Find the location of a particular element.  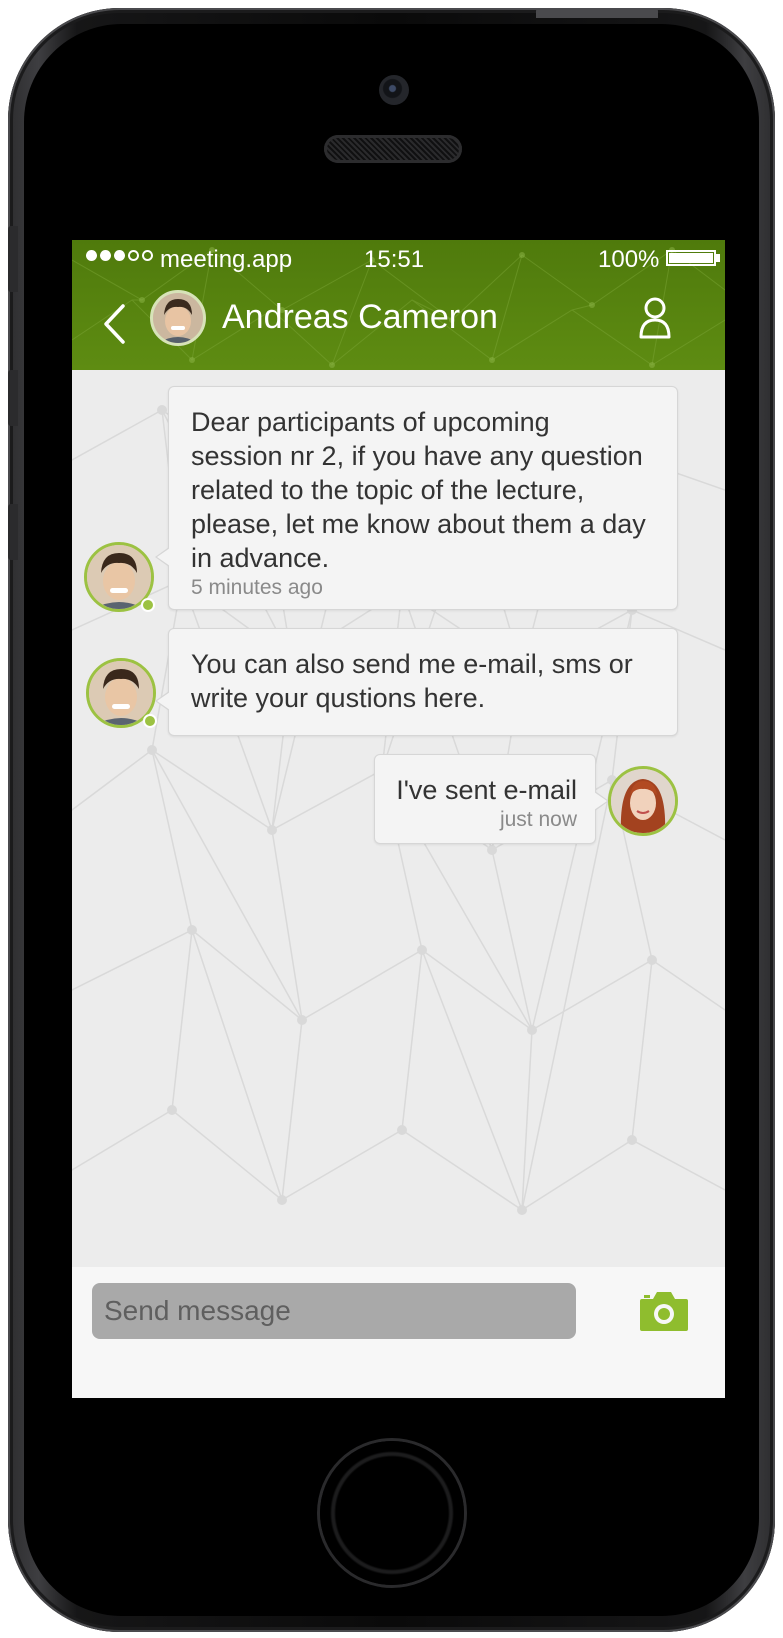

volume-down-button is located at coordinates (13, 532).